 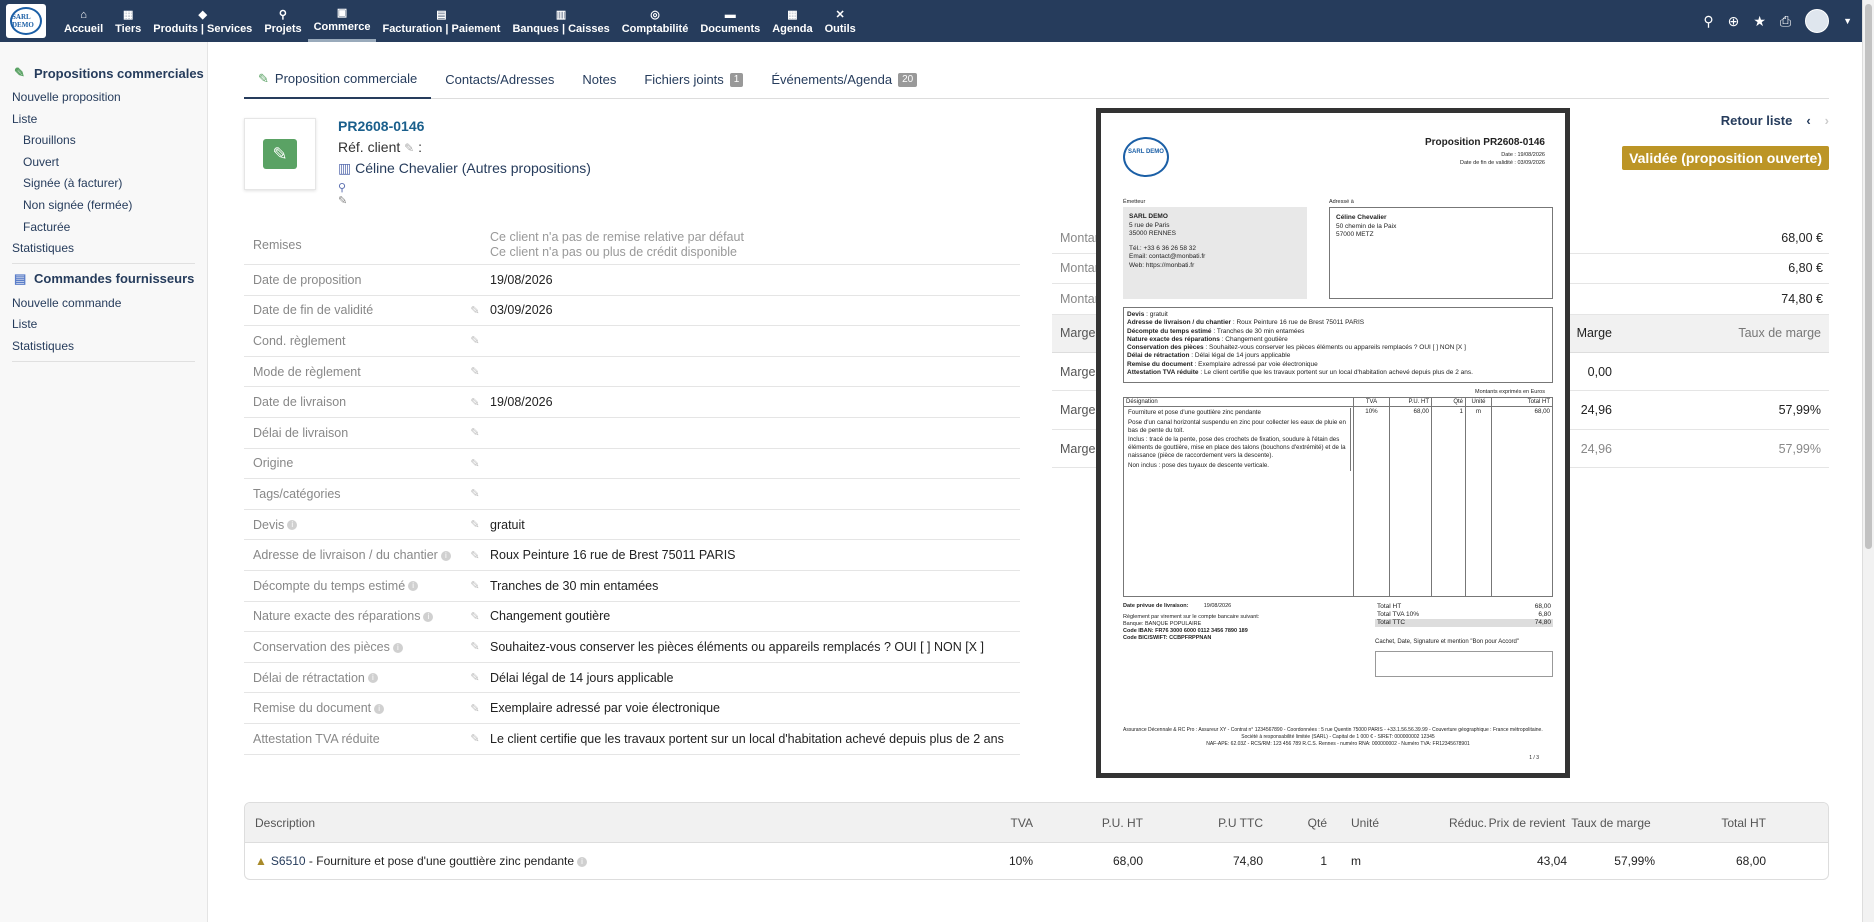 What do you see at coordinates (103, 141) in the screenshot?
I see `sidebar-item: Brouillons` at bounding box center [103, 141].